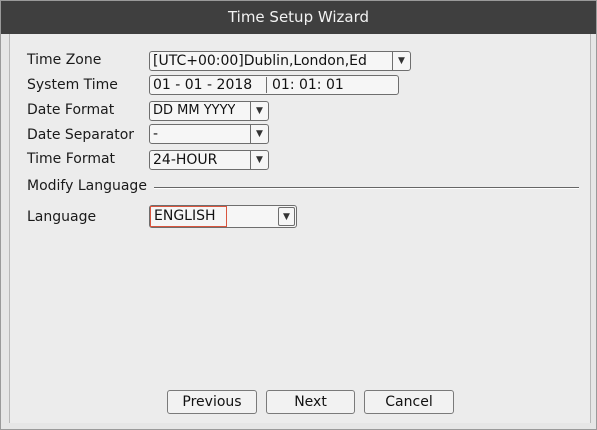  I want to click on previous-button: Previous, so click(212, 402).